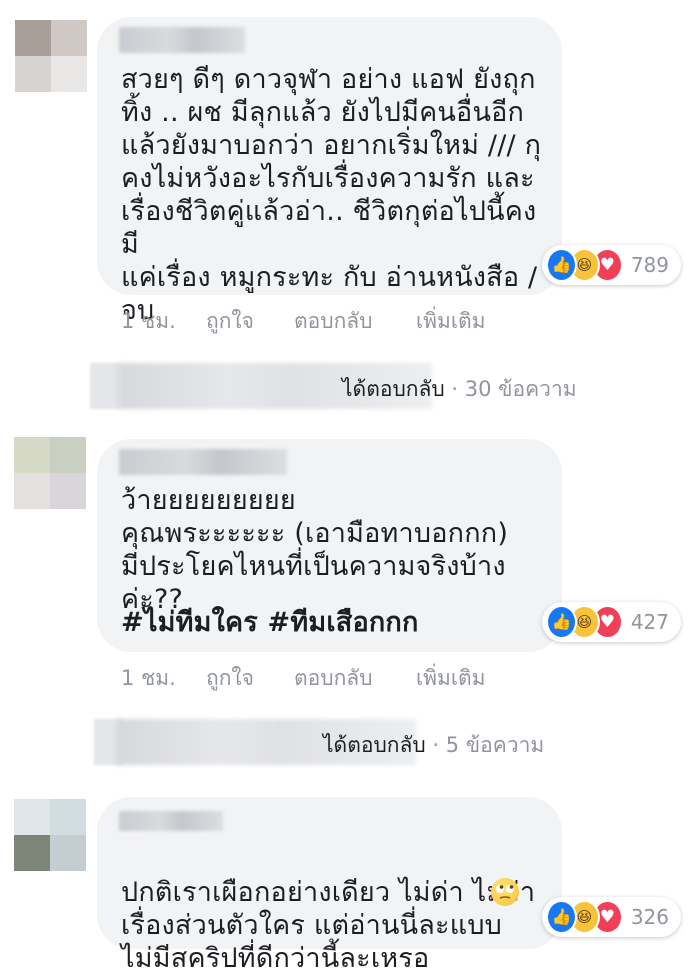 This screenshot has height=975, width=700. I want to click on replies-count: · 5 ข้อความ, so click(488, 745).